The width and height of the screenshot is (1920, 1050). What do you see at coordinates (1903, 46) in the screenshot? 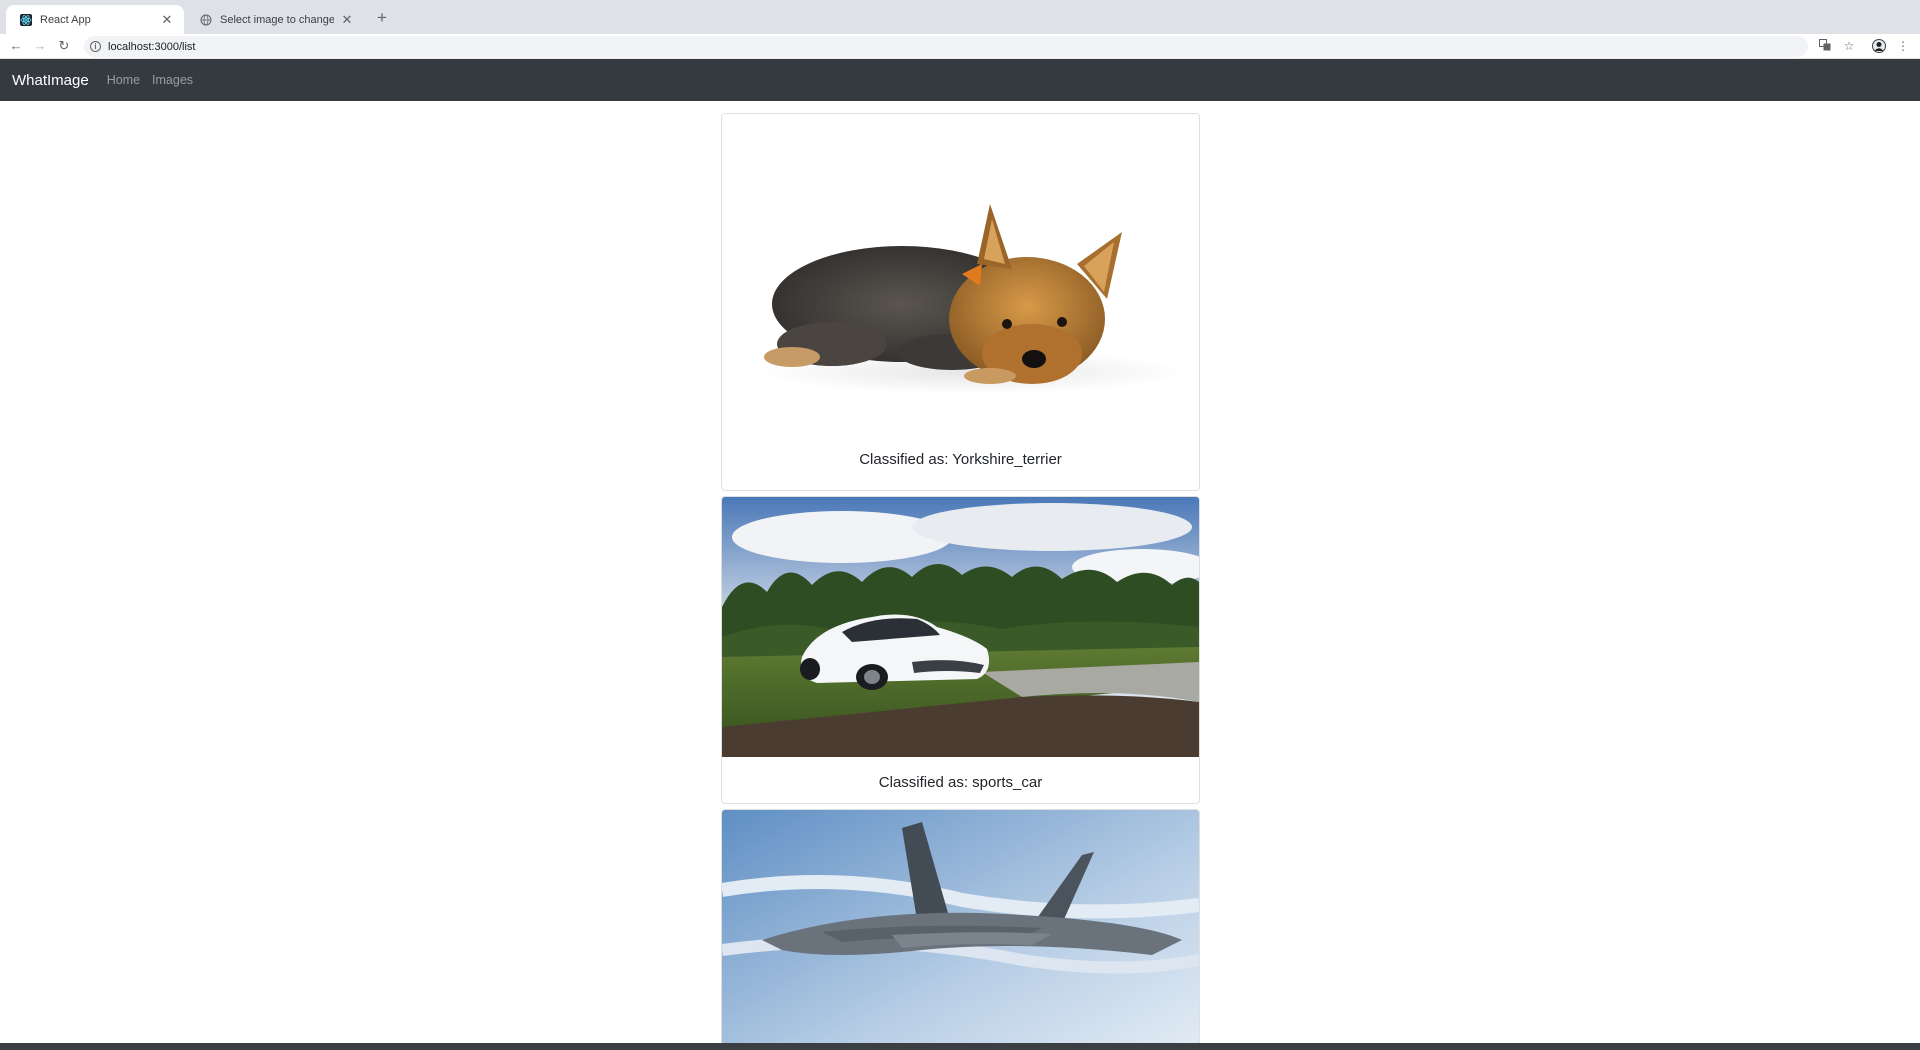
I see `more-menu-icon: ⋮` at bounding box center [1903, 46].